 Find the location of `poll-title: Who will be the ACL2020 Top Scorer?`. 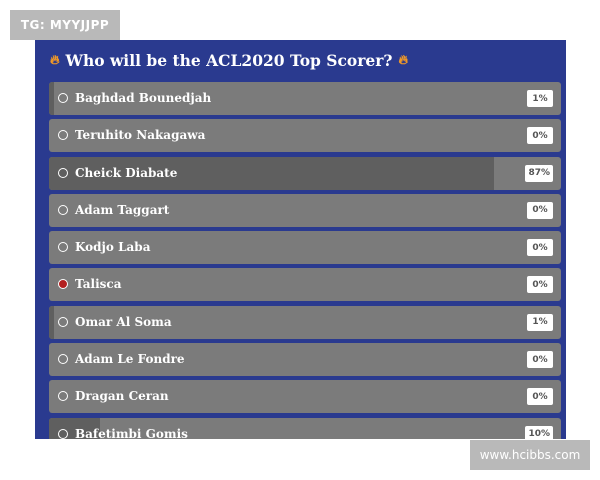

poll-title: Who will be the ACL2020 Top Scorer? is located at coordinates (229, 60).